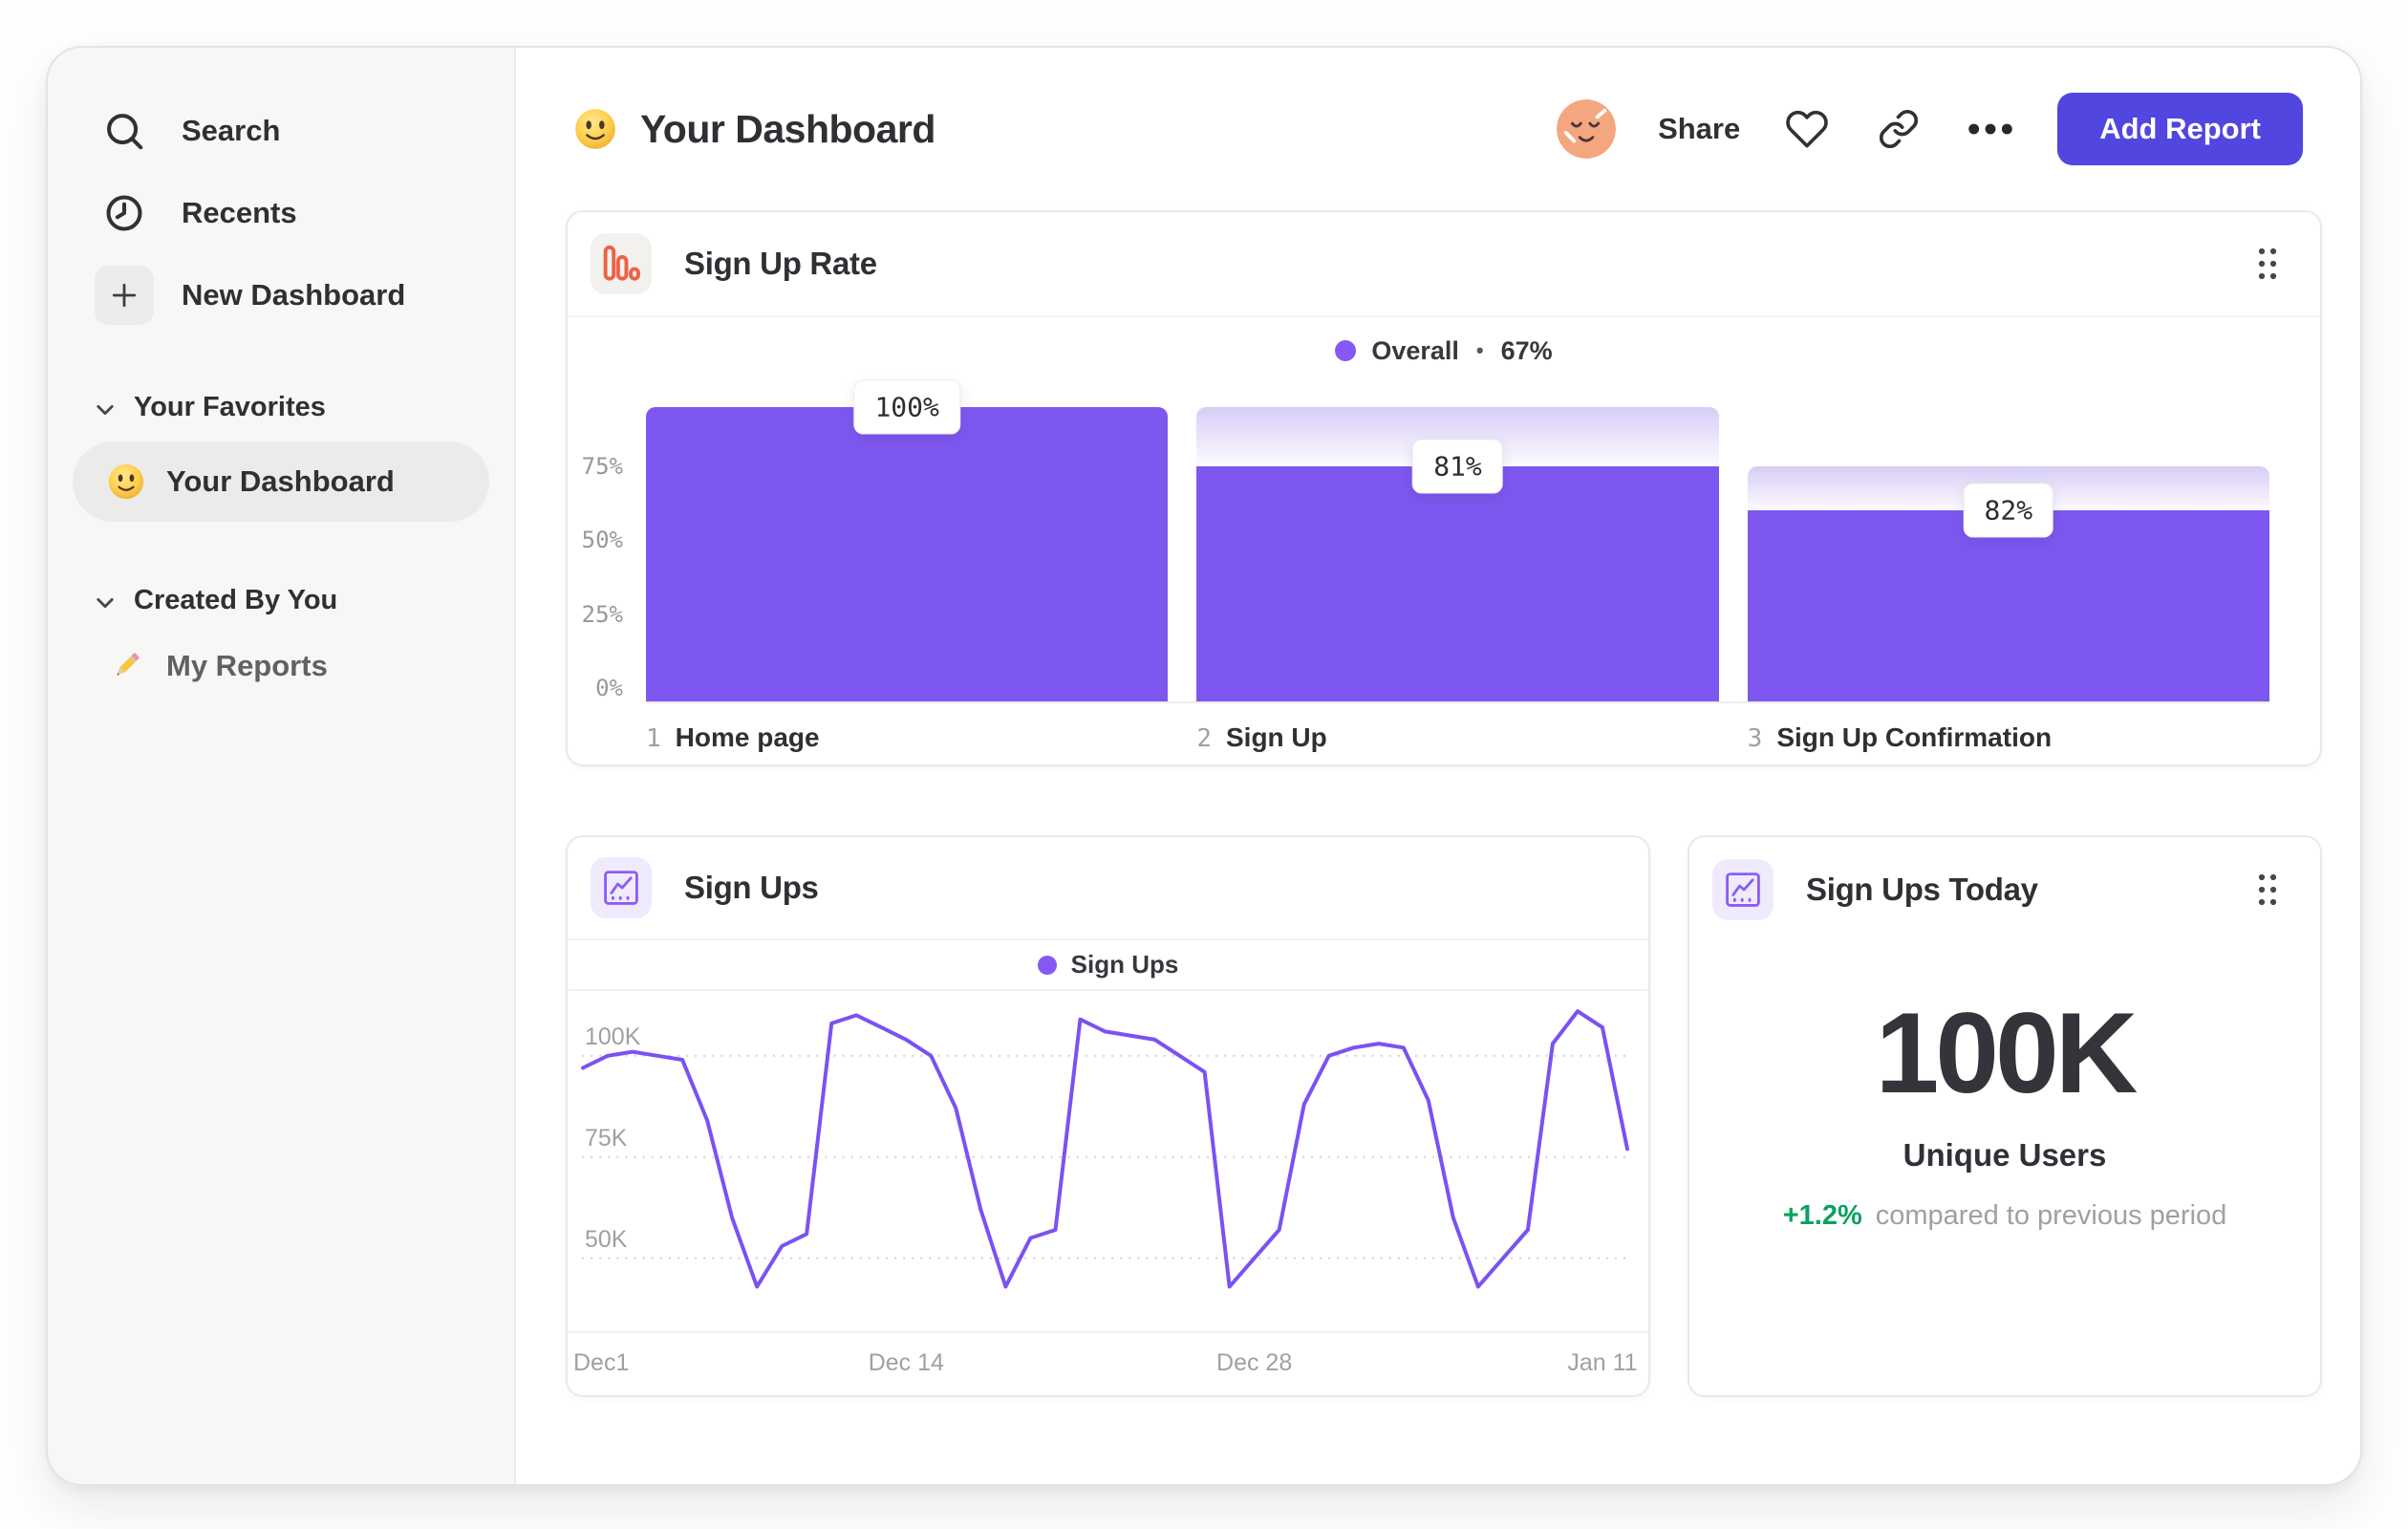  What do you see at coordinates (247, 665) in the screenshot?
I see `sidebar-item-label: My Reports` at bounding box center [247, 665].